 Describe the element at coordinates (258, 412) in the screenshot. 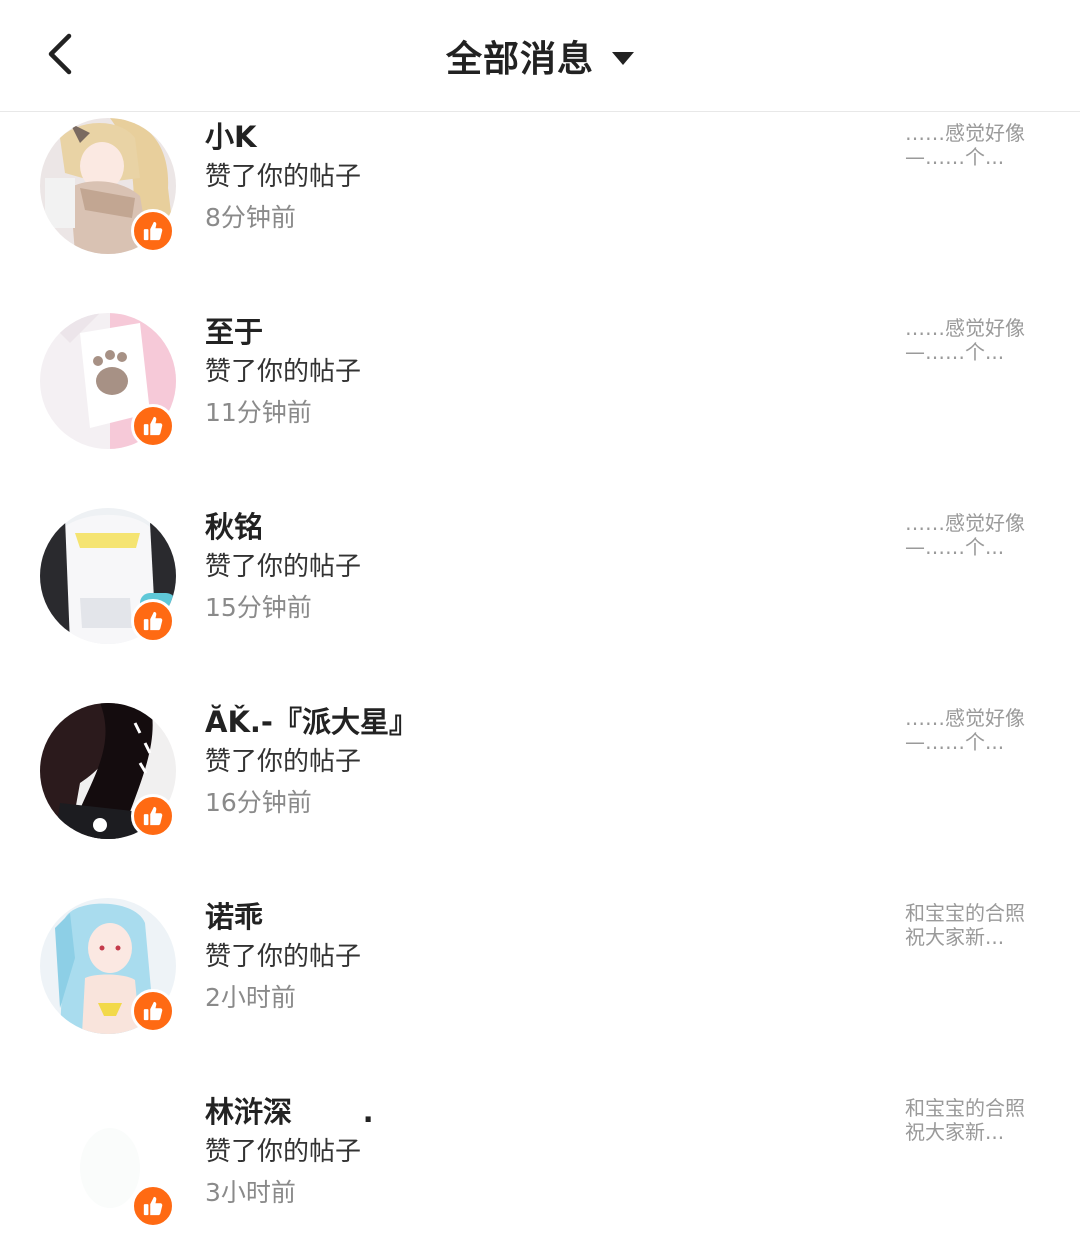

I see `timestamp: 11分钟前` at that location.